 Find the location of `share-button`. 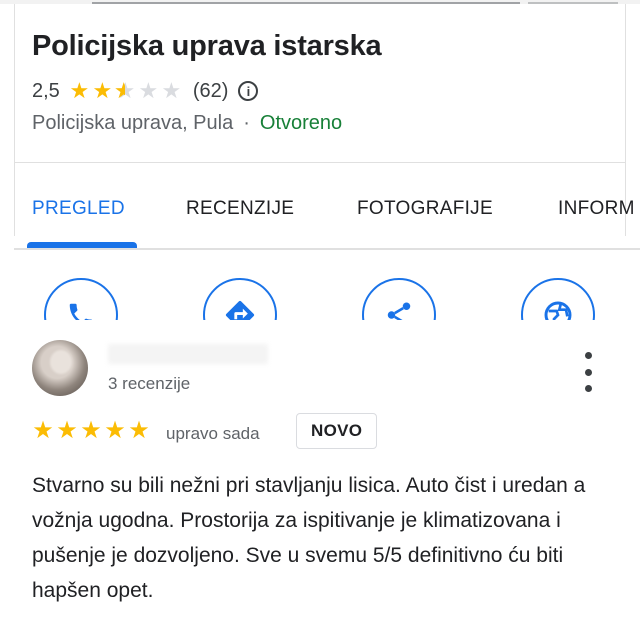

share-button is located at coordinates (399, 299).